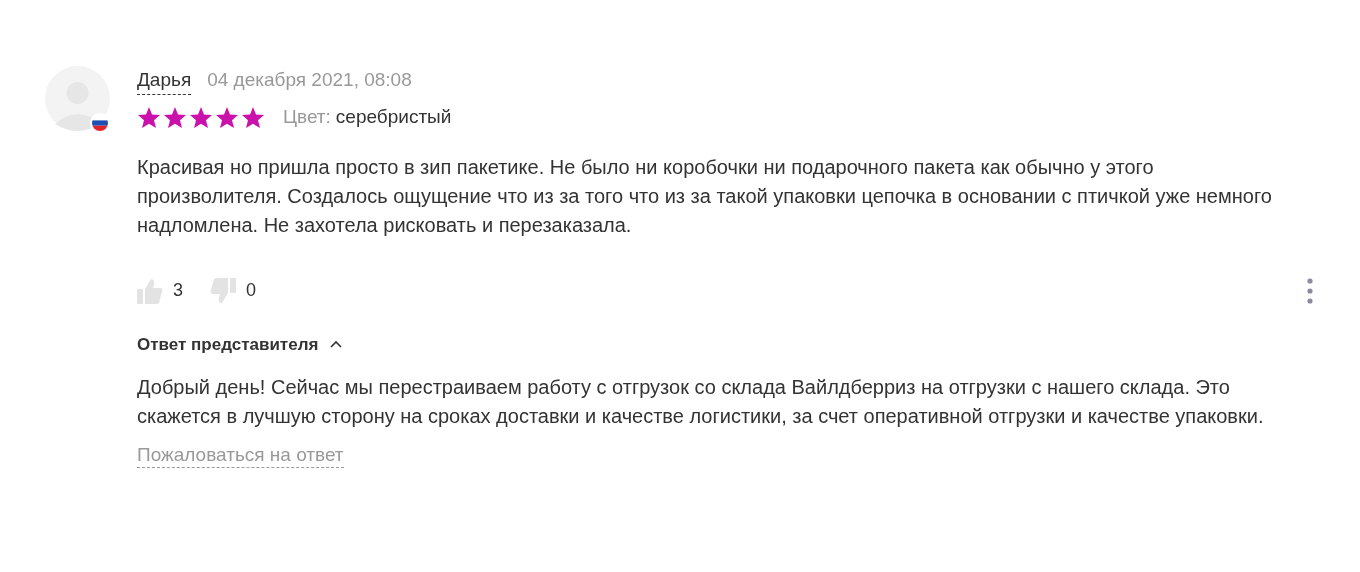  I want to click on review-text: Красивая но пришла просто в зип пакетике. Не было ни коробочки ни подарочного пакета как обычно у этого произволителя. Создалось ощущение что из за того что из за такой упаковки цепочка в основании с птичкой уже немного надломлена. Не захотела рисковать и перезаказала., so click(705, 196).